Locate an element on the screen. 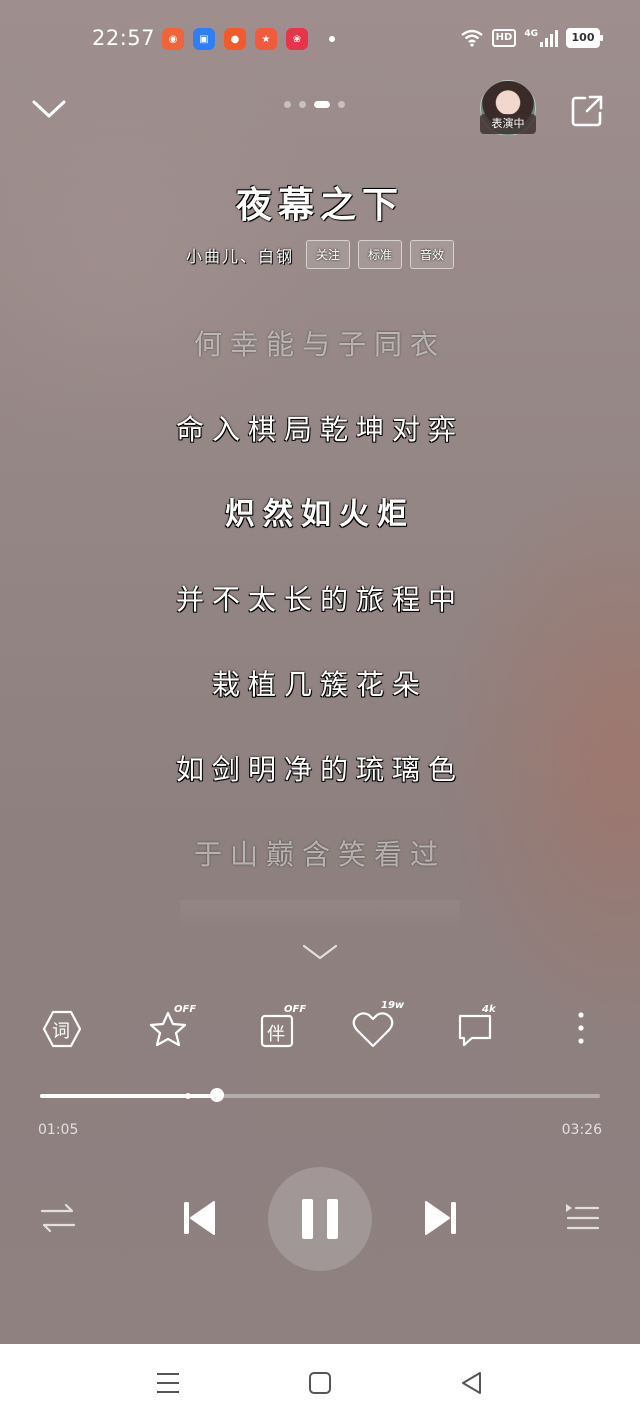 The height and width of the screenshot is (1422, 640). performing-tag: 表演中 is located at coordinates (508, 124).